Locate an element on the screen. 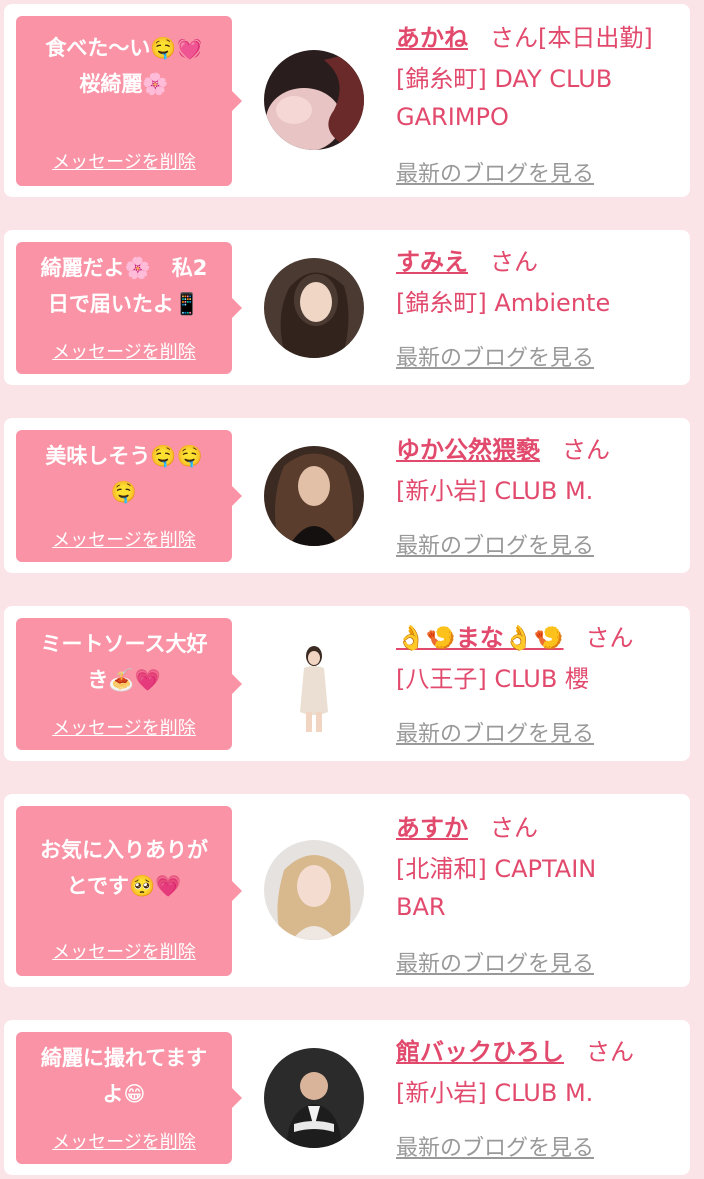 The image size is (704, 1179). message-bubble: ミートソース大好 き🍝💗 メッセージを削除 is located at coordinates (129, 684).